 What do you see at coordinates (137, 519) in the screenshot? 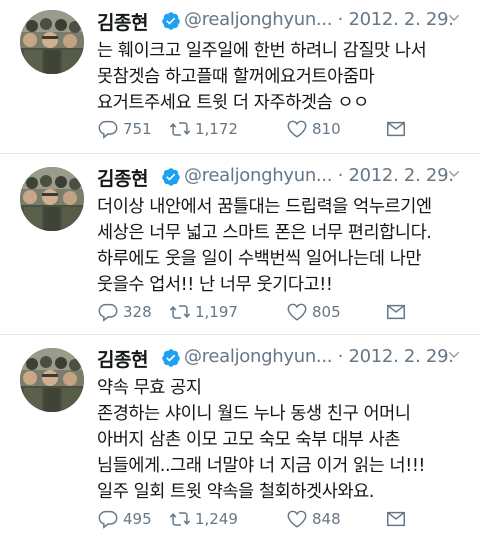
I see `reply-count: 495` at bounding box center [137, 519].